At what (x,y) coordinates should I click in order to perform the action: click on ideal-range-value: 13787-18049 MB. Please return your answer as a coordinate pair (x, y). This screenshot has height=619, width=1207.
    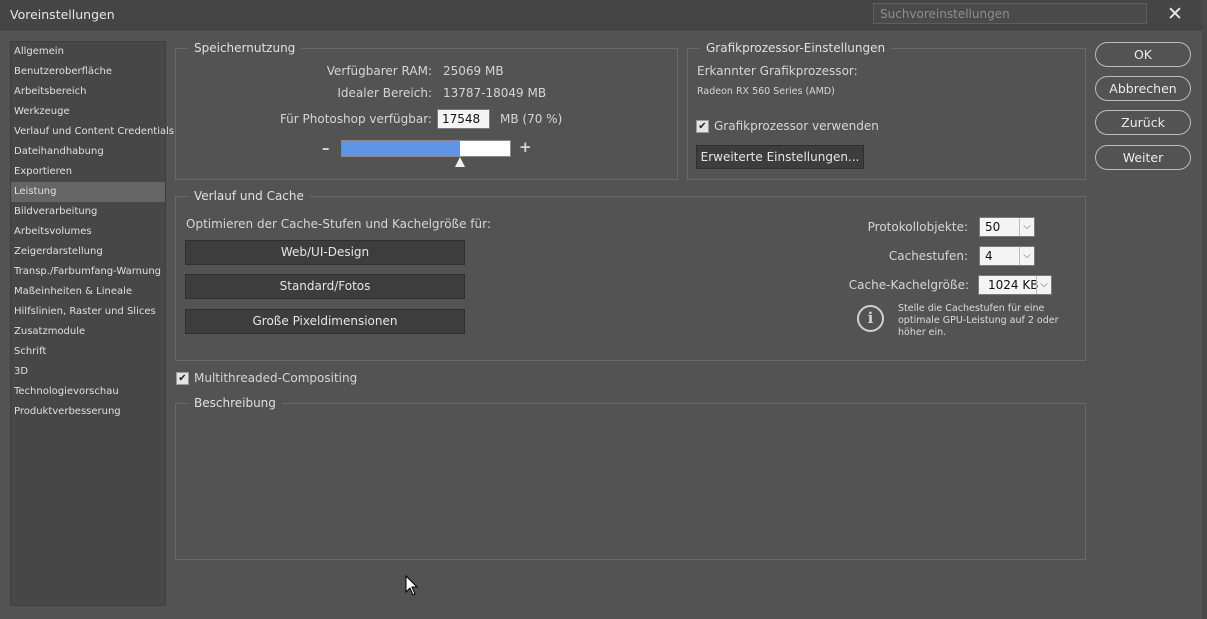
    Looking at the image, I should click on (495, 93).